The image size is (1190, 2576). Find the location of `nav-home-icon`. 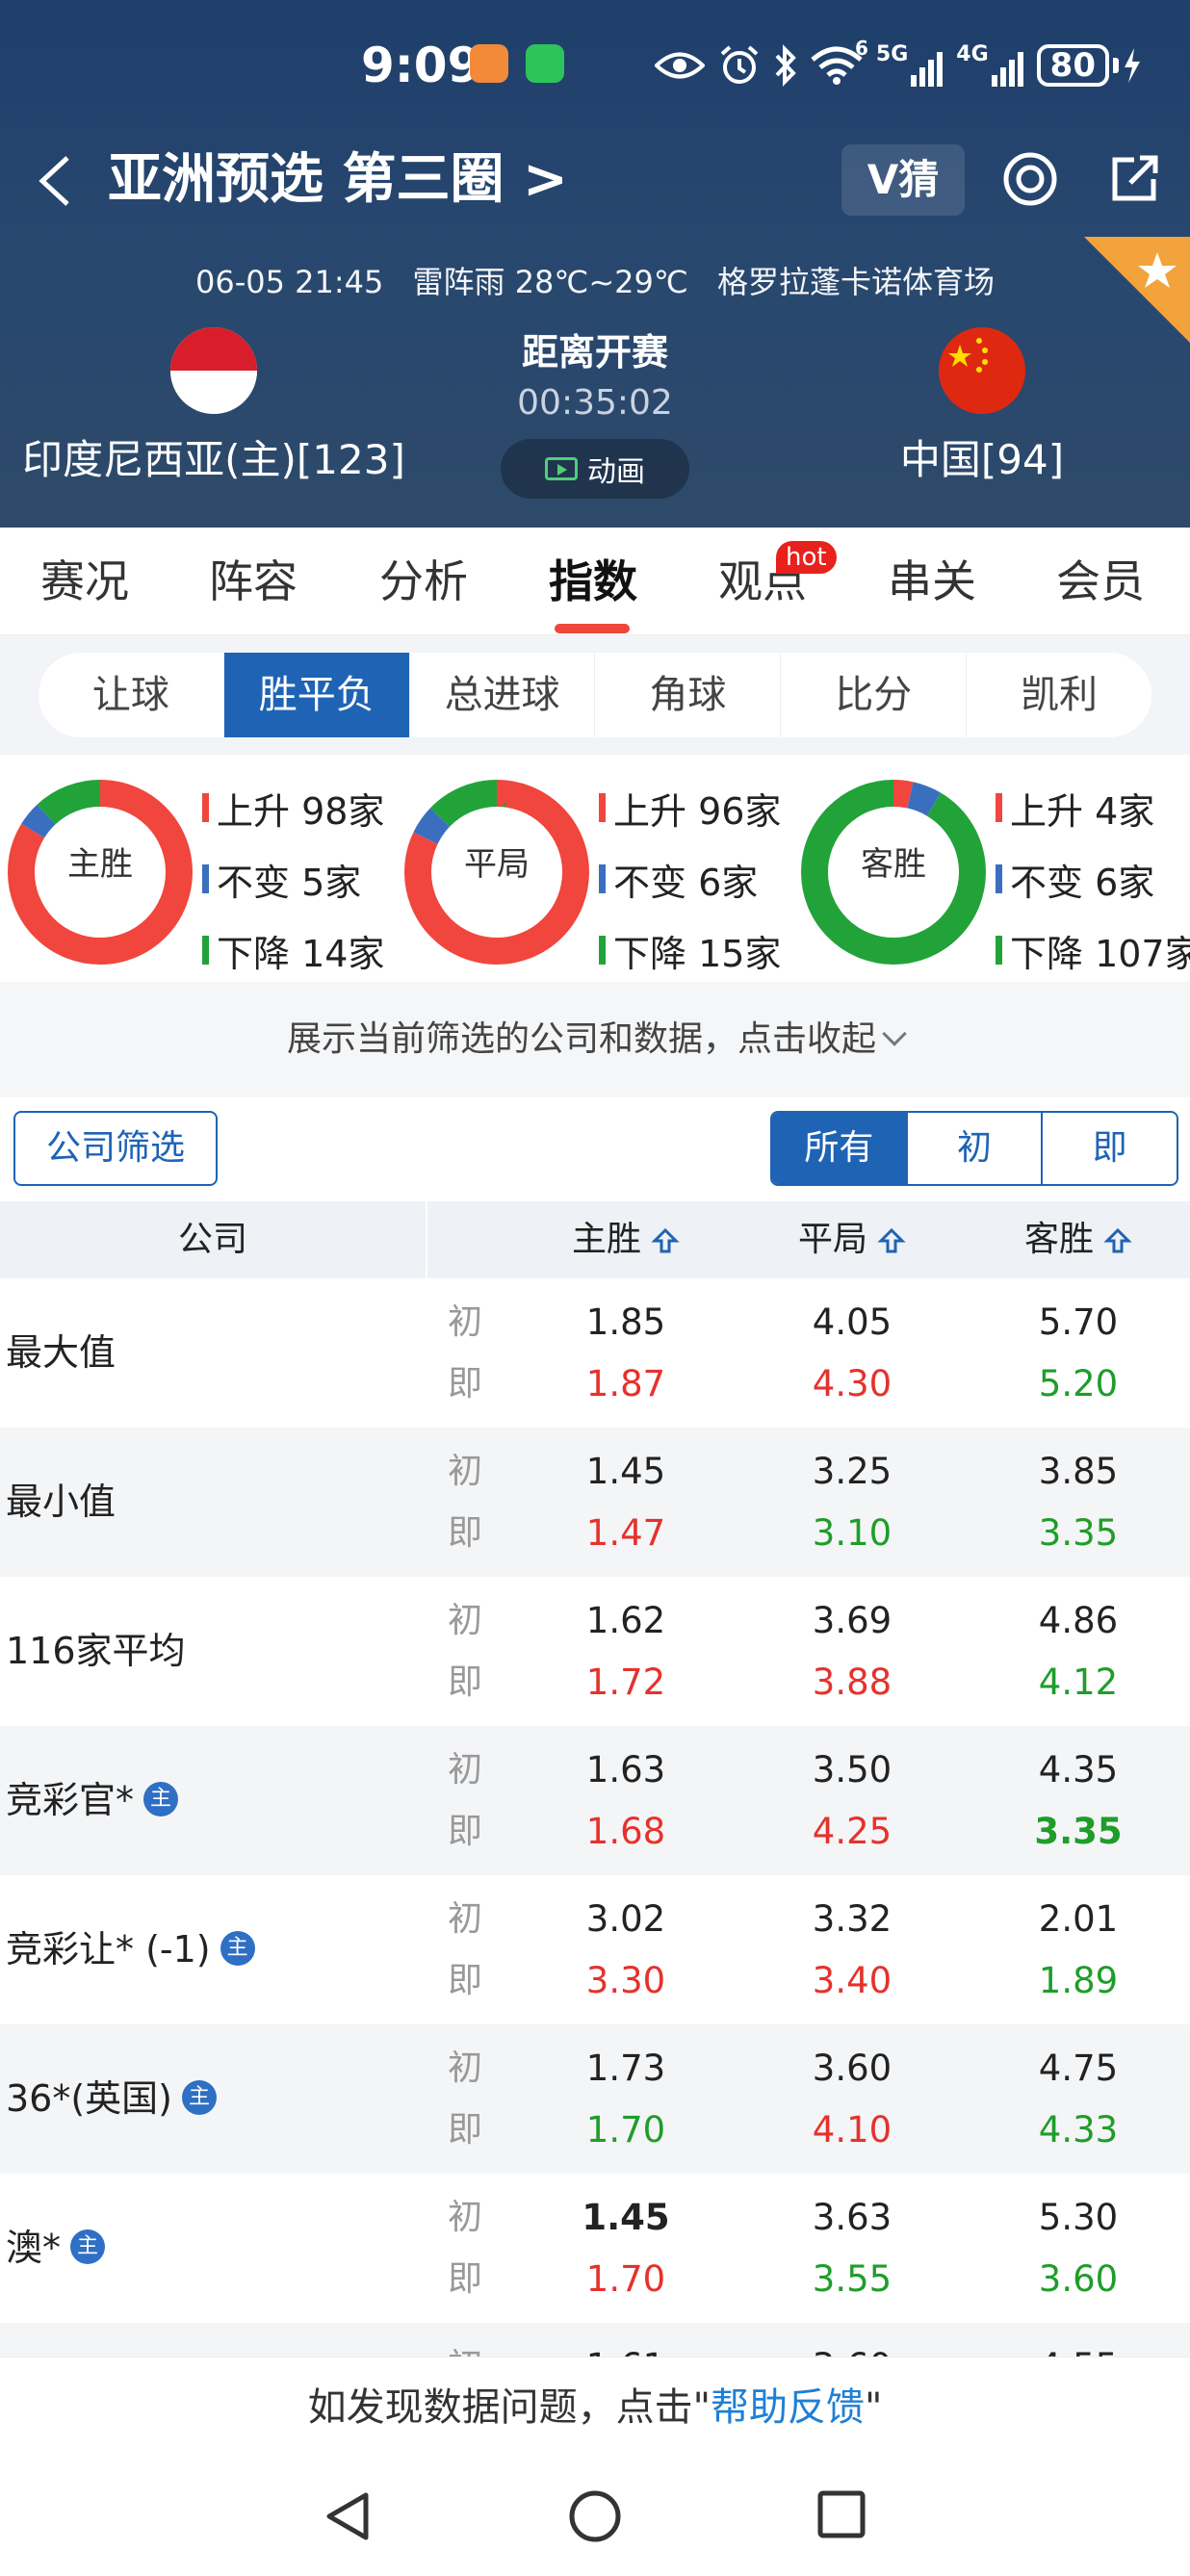

nav-home-icon is located at coordinates (595, 2516).